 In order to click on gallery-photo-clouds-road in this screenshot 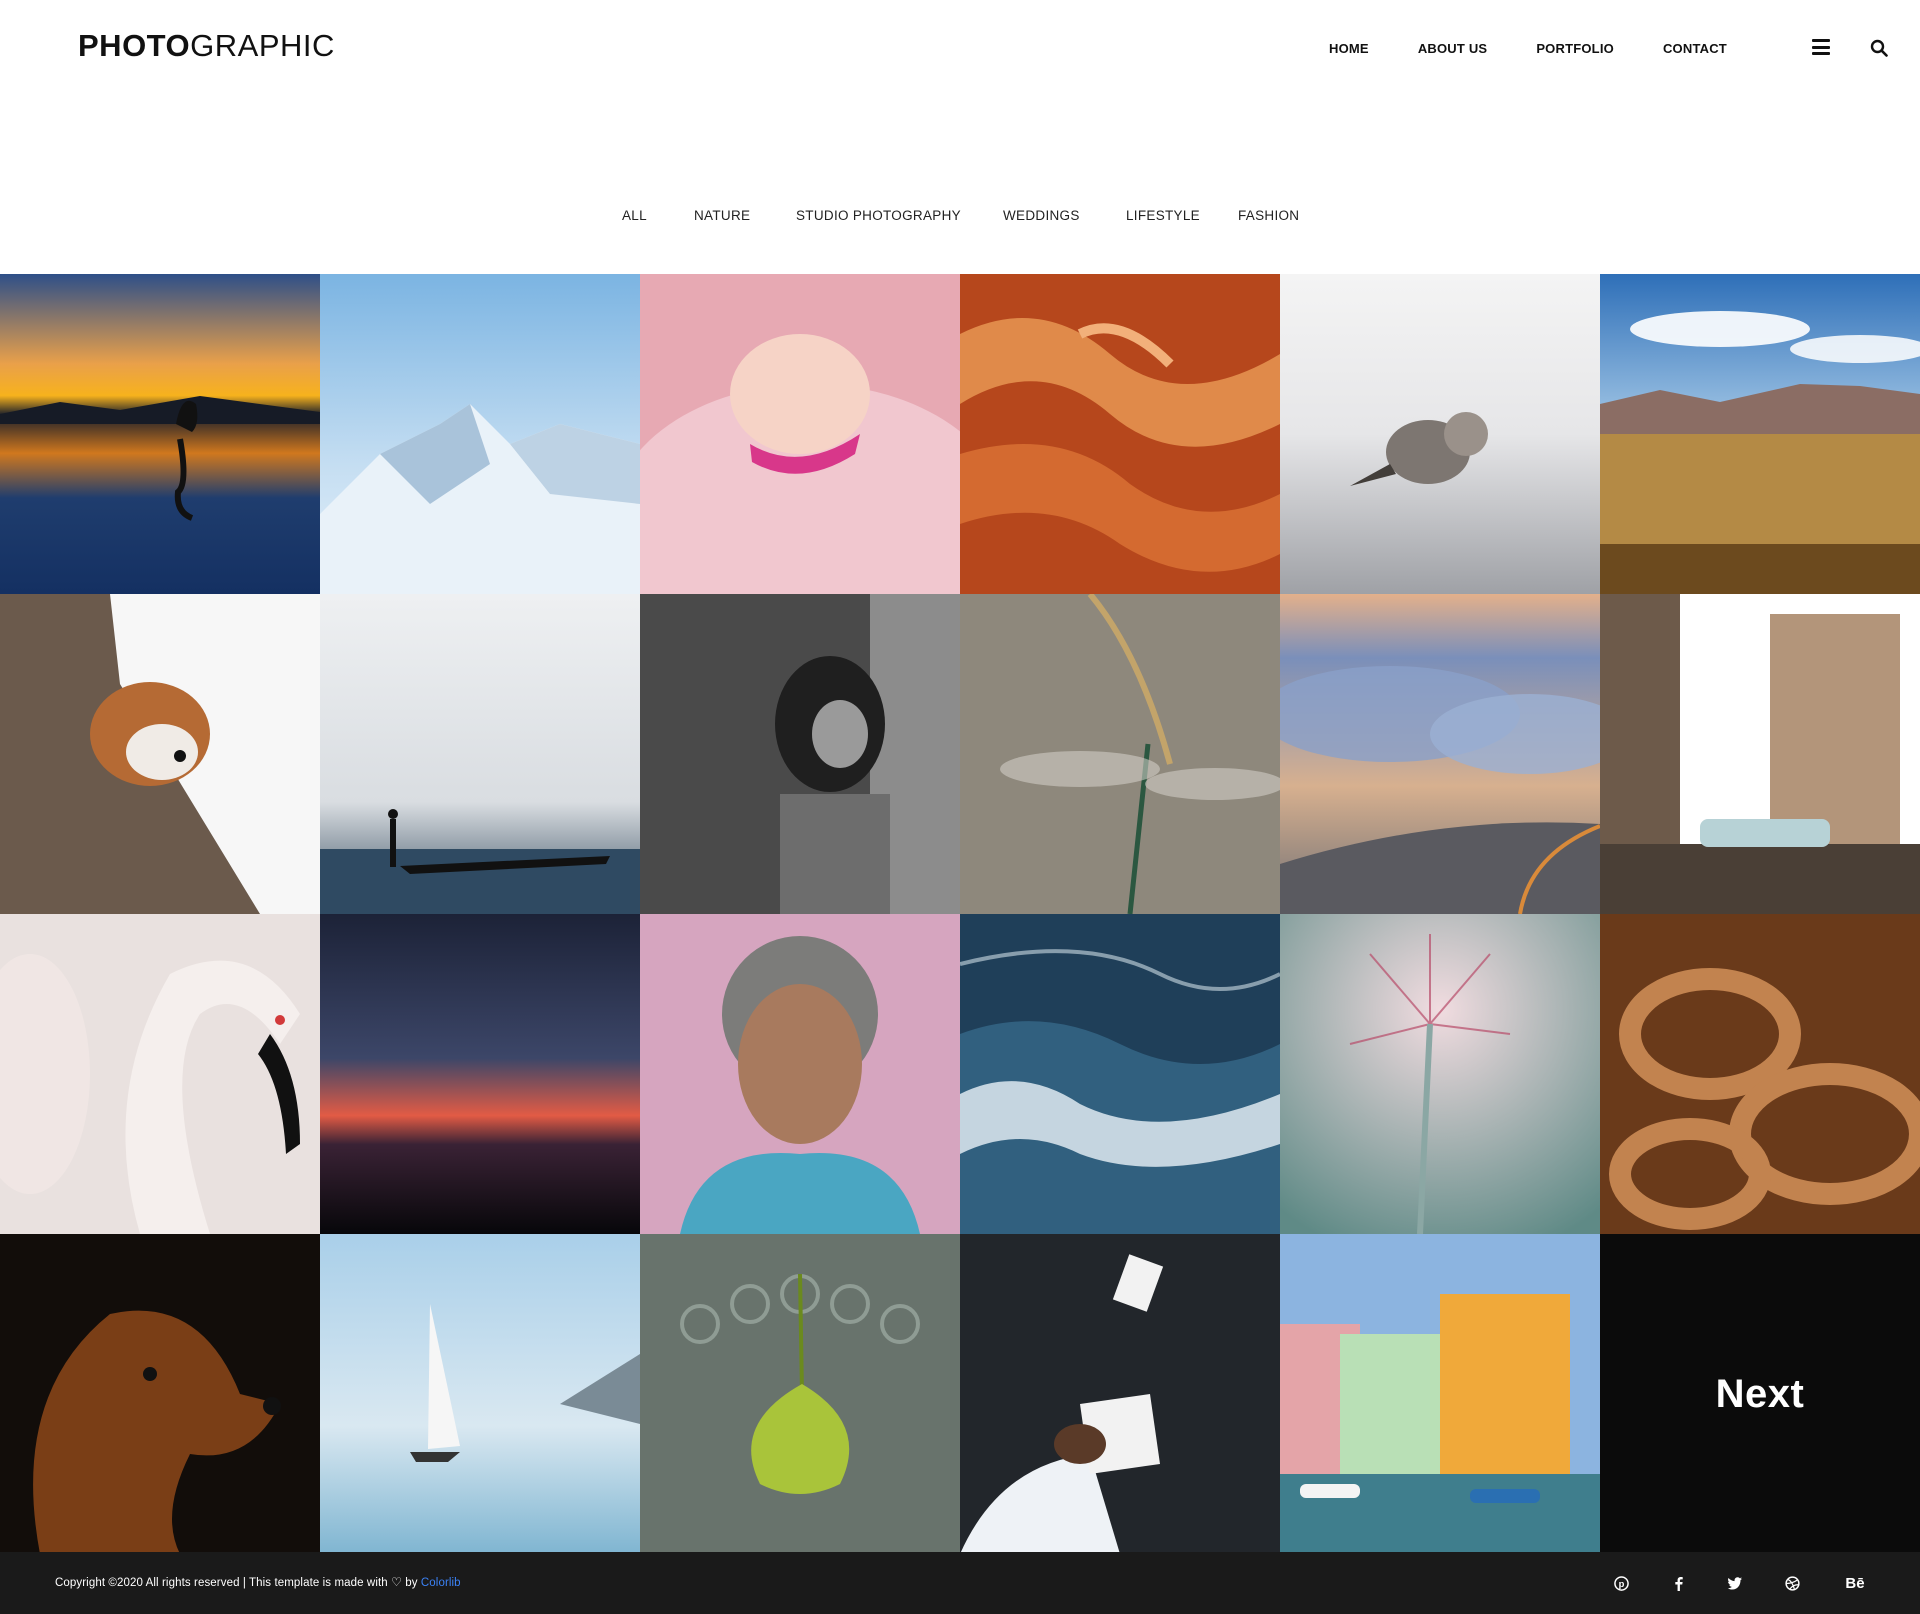, I will do `click(1440, 754)`.